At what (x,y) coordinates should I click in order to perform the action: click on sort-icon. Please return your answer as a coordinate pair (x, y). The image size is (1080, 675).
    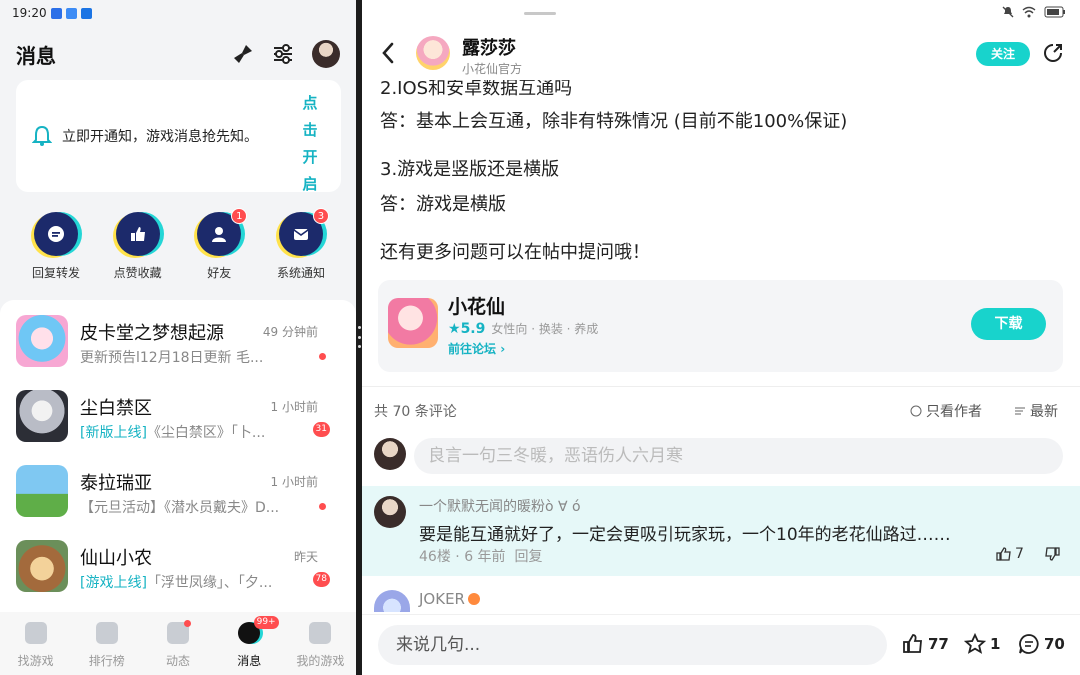
    Looking at the image, I should click on (1020, 411).